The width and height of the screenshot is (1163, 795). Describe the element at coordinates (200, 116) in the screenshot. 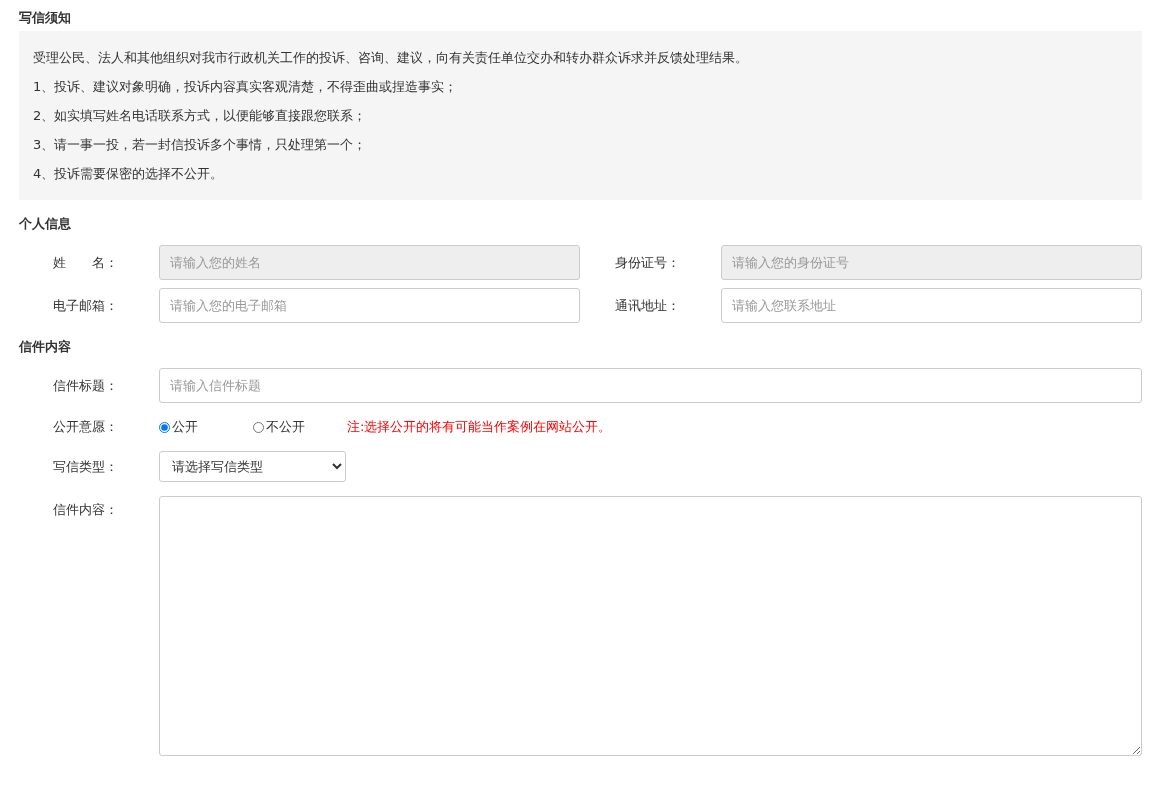

I see `notice-text: 2、如实填写姓名电话联系方式，以便能够直接跟您联系；` at that location.